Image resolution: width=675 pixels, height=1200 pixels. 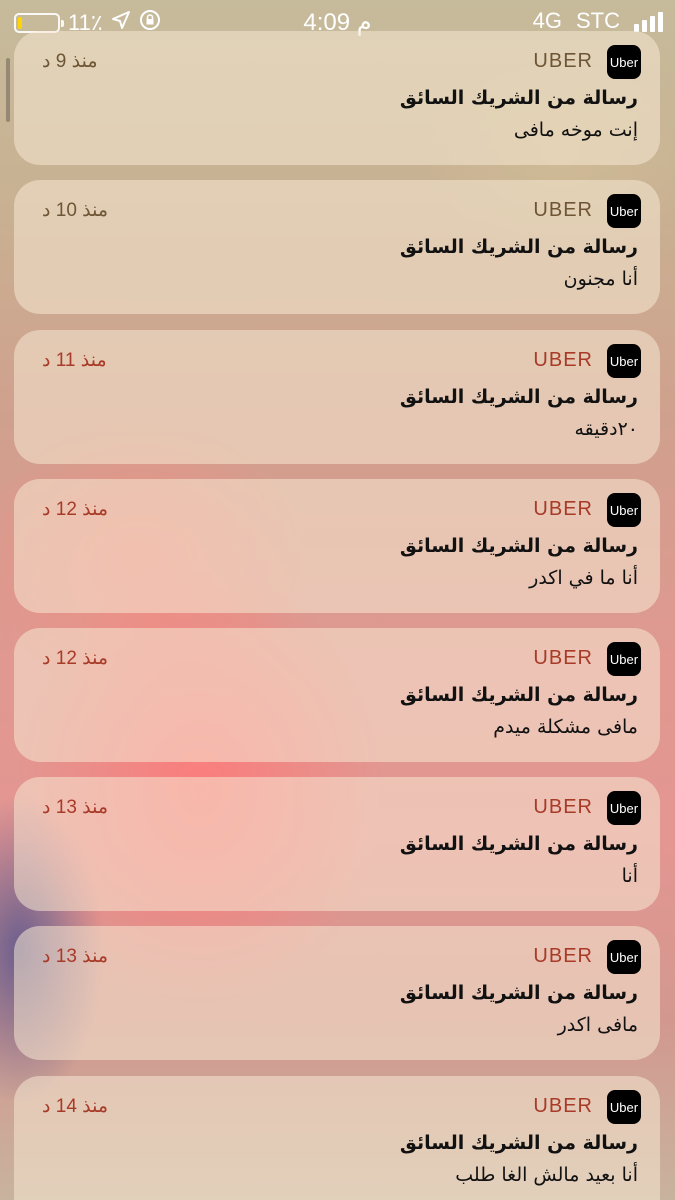 I want to click on notification-body: أنا مجنون, so click(x=600, y=279).